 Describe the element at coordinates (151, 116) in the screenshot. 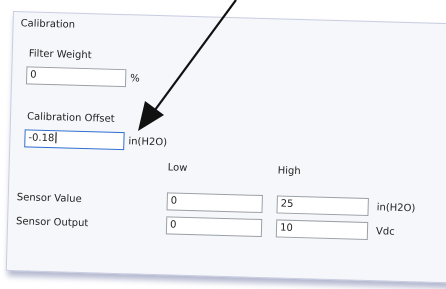

I see `arrow-head` at that location.